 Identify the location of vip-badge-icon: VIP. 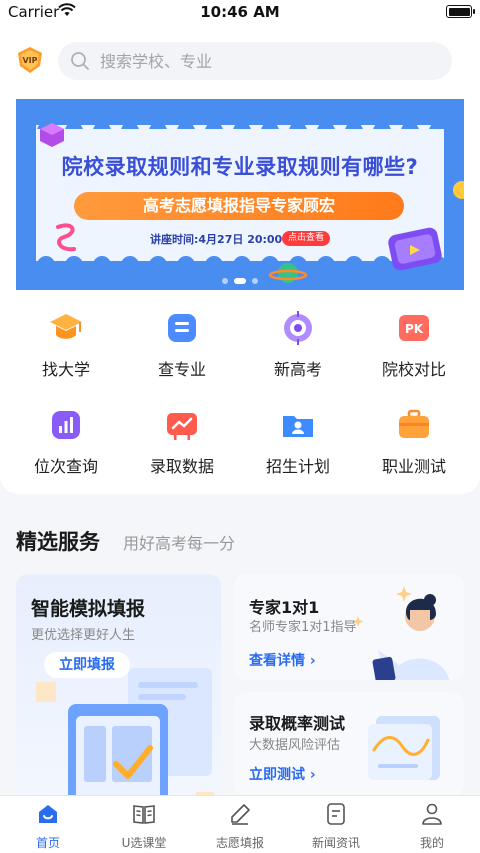
(30, 60).